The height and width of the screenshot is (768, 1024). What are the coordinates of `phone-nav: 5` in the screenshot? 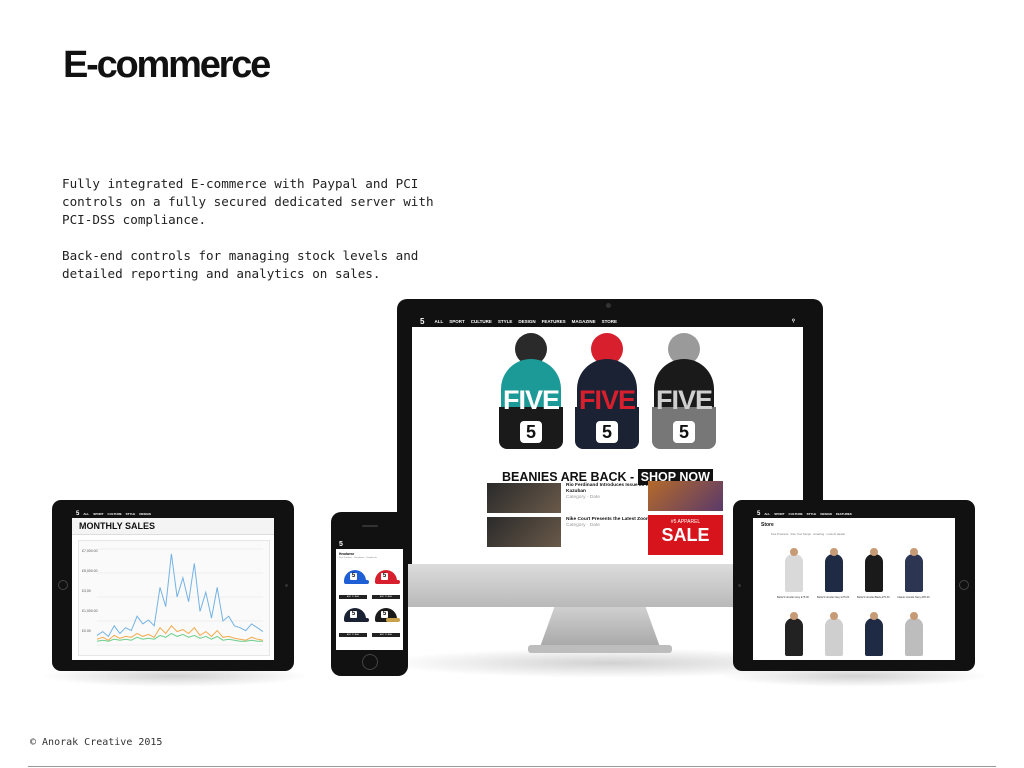 It's located at (369, 544).